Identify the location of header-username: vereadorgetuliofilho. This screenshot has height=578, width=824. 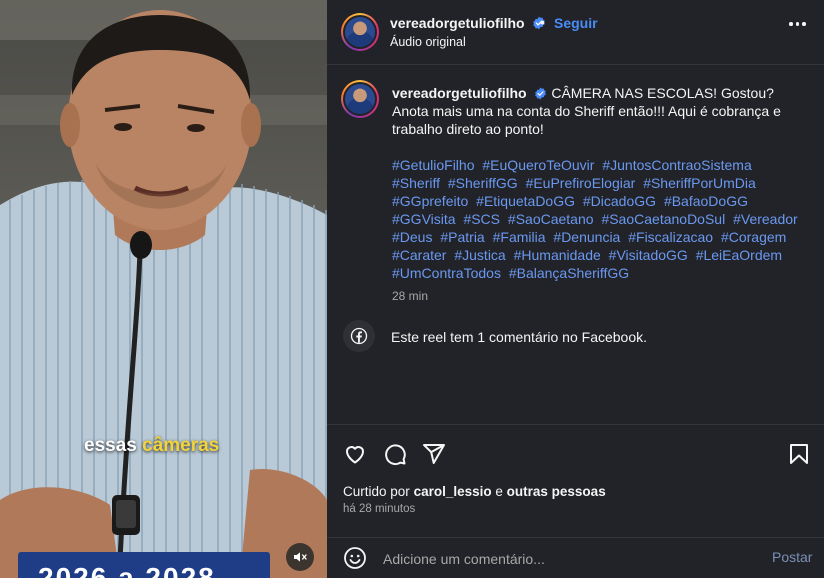
(468, 23).